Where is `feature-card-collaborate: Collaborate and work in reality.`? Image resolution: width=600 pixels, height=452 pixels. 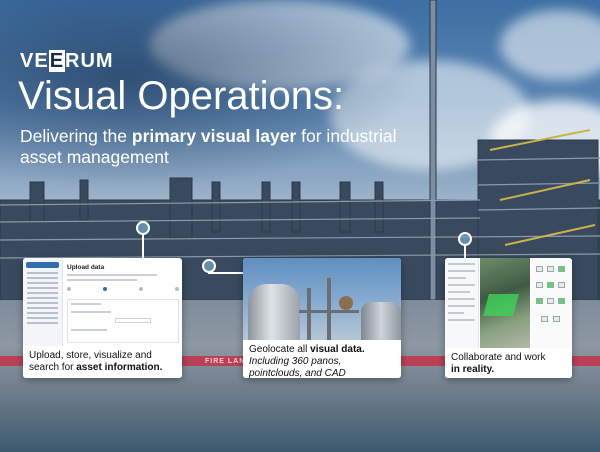
feature-card-collaborate: Collaborate and work in reality. is located at coordinates (508, 318).